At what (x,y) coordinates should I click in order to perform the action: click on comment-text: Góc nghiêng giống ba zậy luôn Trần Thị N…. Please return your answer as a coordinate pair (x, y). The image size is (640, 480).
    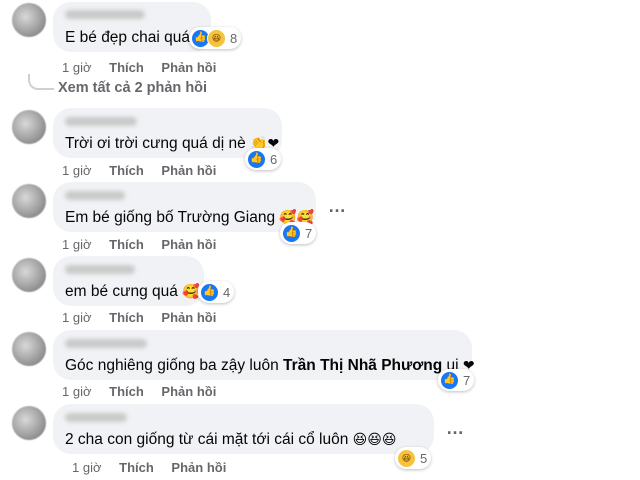
    Looking at the image, I should click on (270, 365).